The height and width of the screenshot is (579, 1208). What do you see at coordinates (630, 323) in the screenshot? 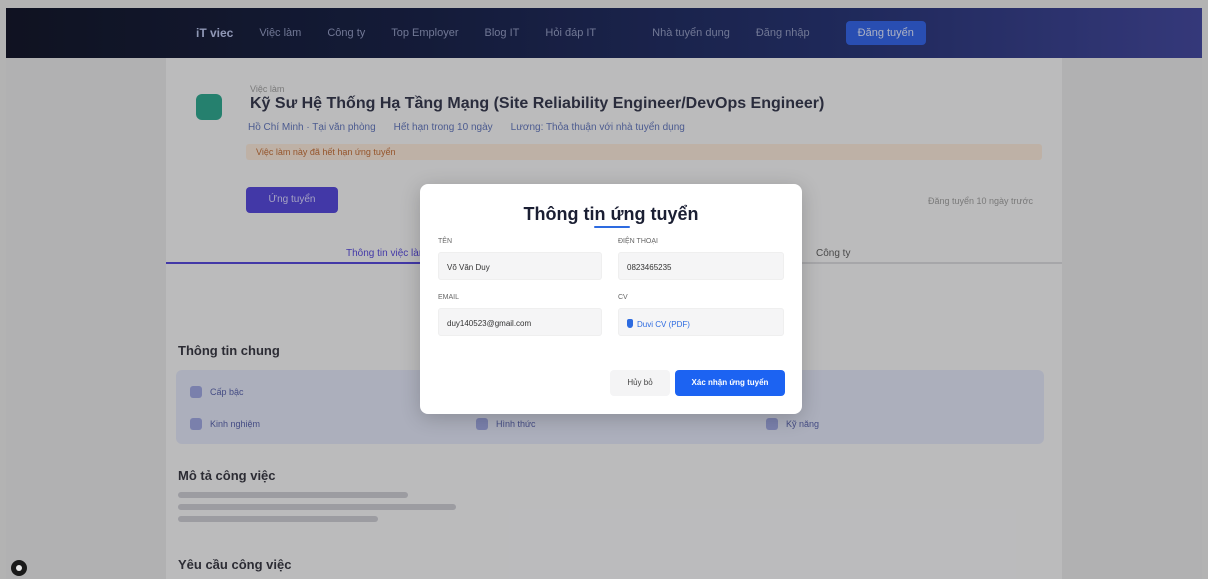
I see `file-icon` at bounding box center [630, 323].